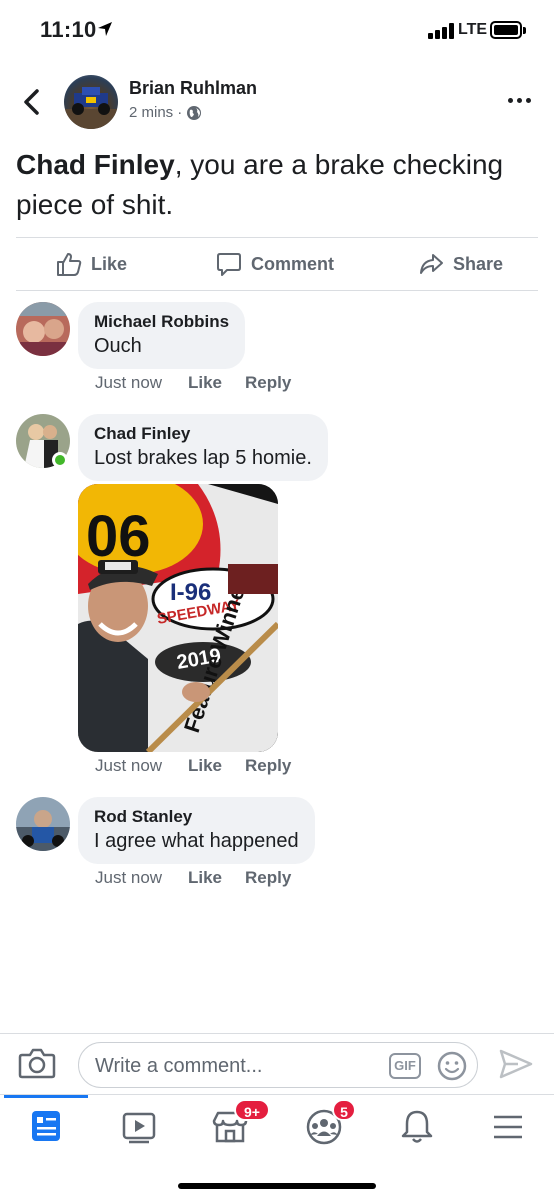 The height and width of the screenshot is (1200, 554). I want to click on mentioned-user: Chad Finley, so click(95, 164).